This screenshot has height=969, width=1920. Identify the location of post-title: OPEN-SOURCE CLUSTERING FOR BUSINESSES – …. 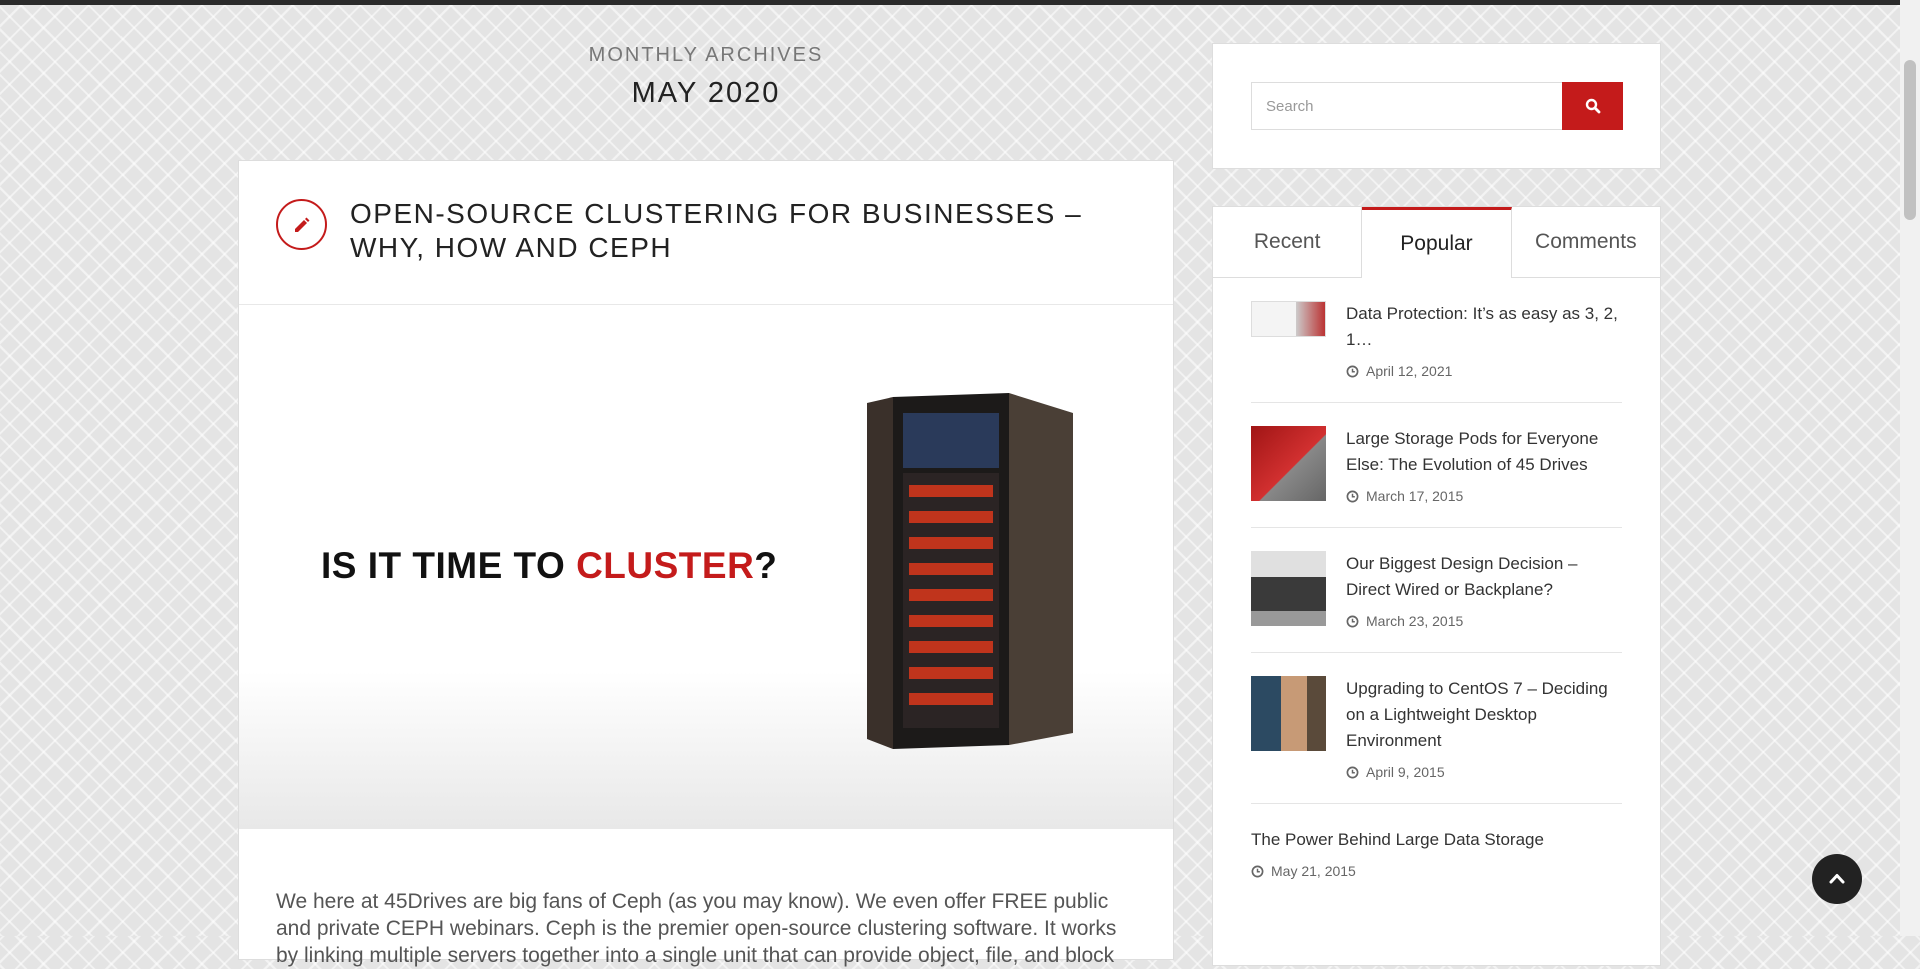
(745, 231).